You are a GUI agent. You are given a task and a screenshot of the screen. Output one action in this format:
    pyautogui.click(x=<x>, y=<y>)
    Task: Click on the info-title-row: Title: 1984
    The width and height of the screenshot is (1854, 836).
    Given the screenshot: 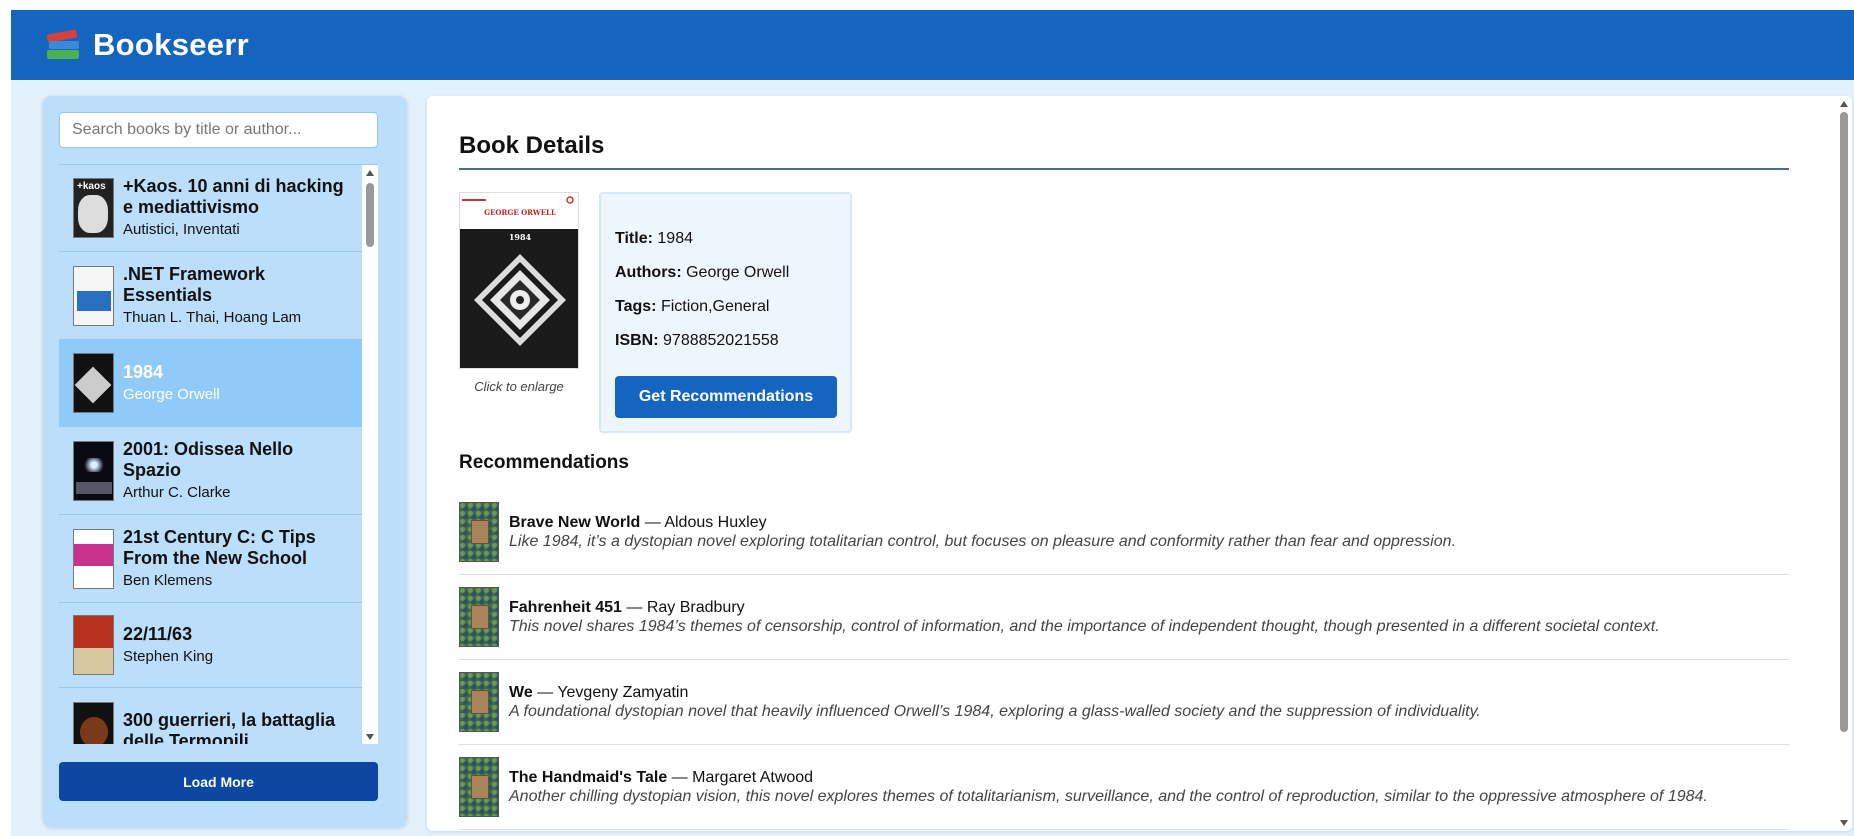 What is the action you would take?
    pyautogui.click(x=654, y=238)
    